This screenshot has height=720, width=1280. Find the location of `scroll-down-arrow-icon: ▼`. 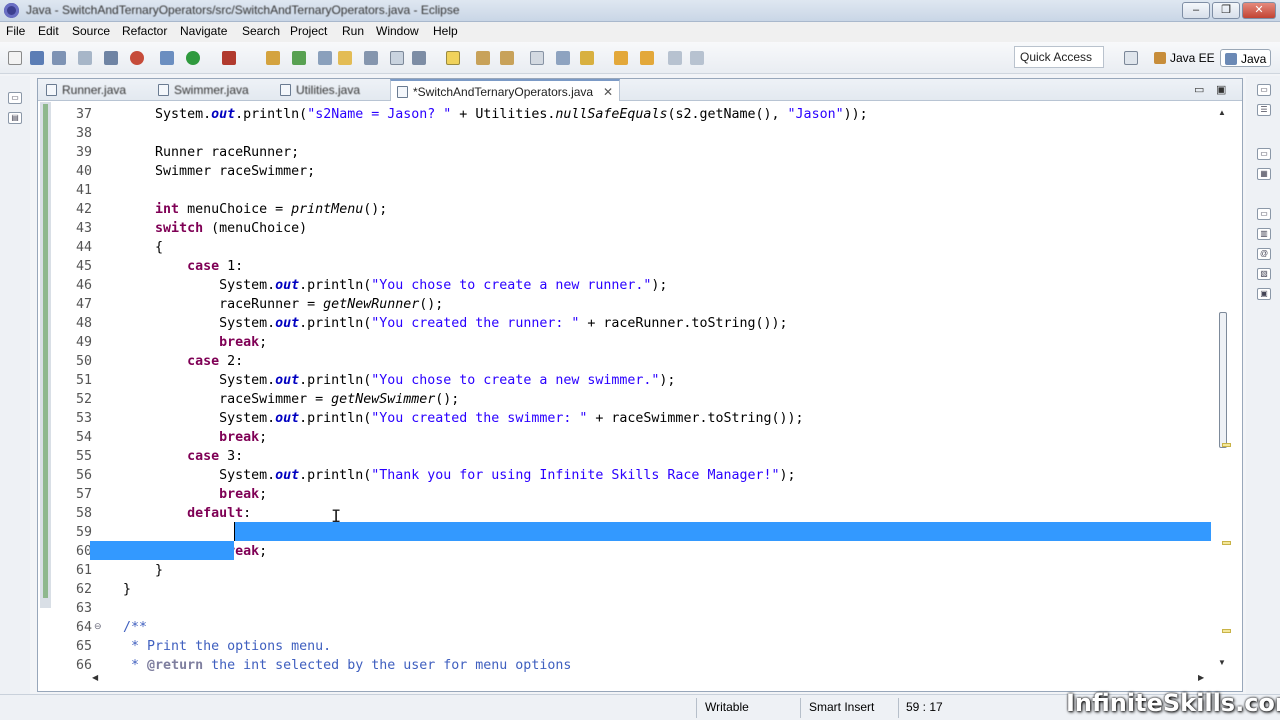

scroll-down-arrow-icon: ▼ is located at coordinates (1222, 662).